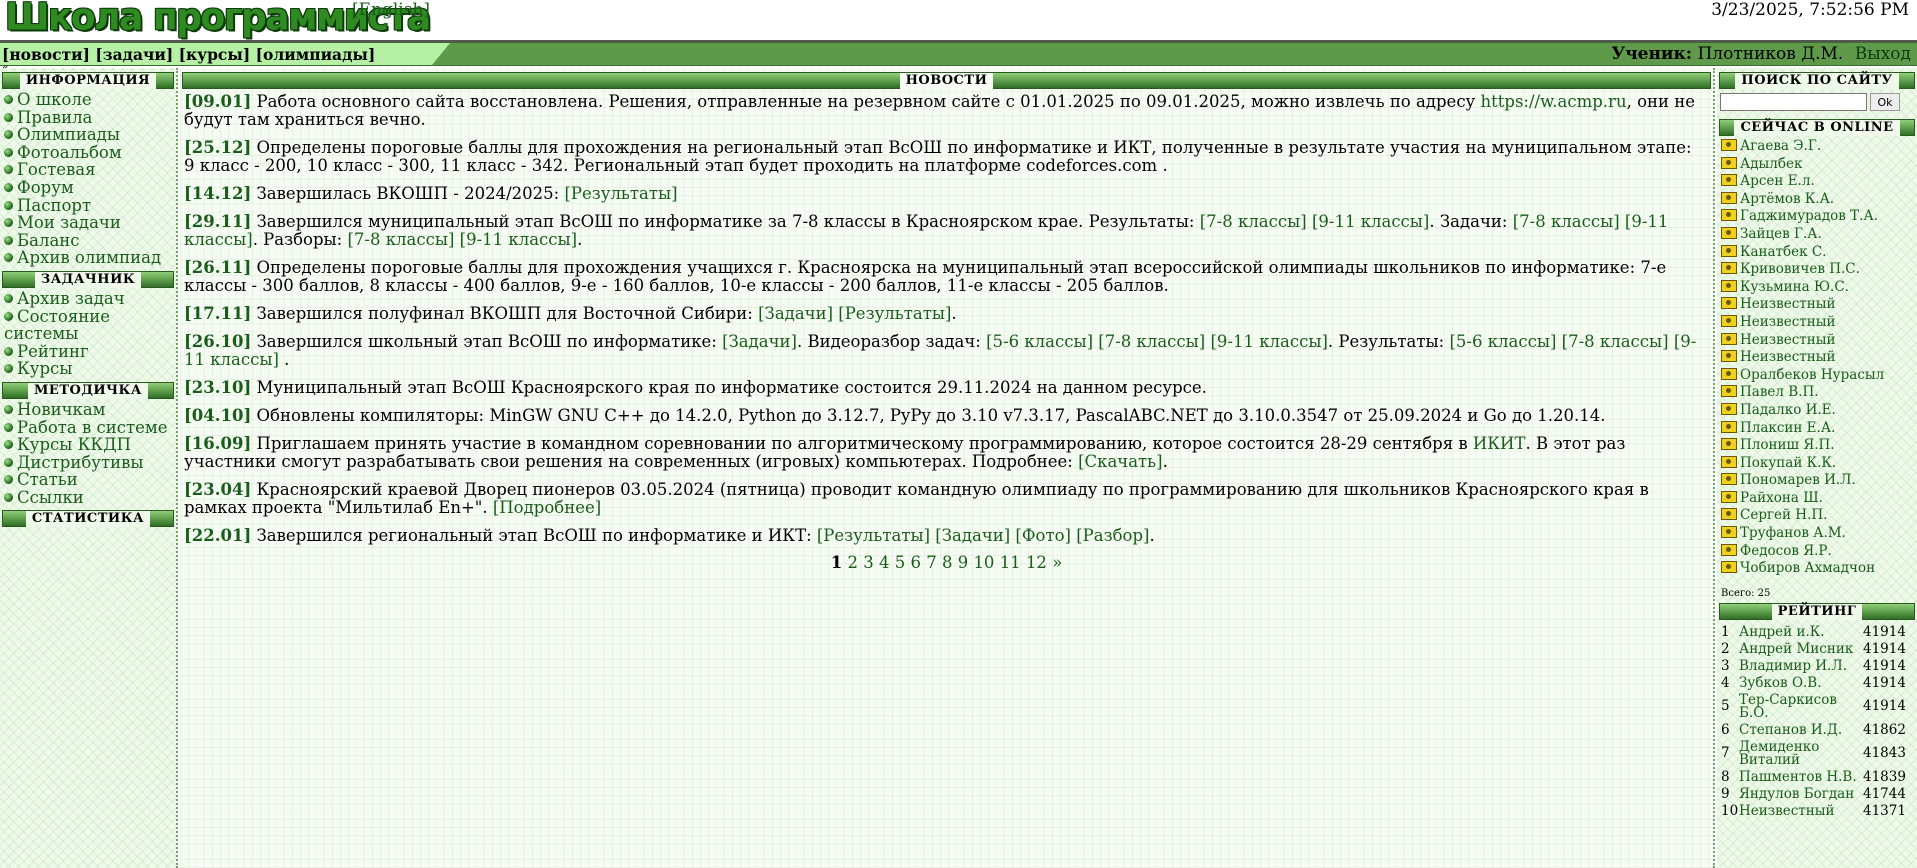  I want to click on language-link: [English], so click(391, 10).